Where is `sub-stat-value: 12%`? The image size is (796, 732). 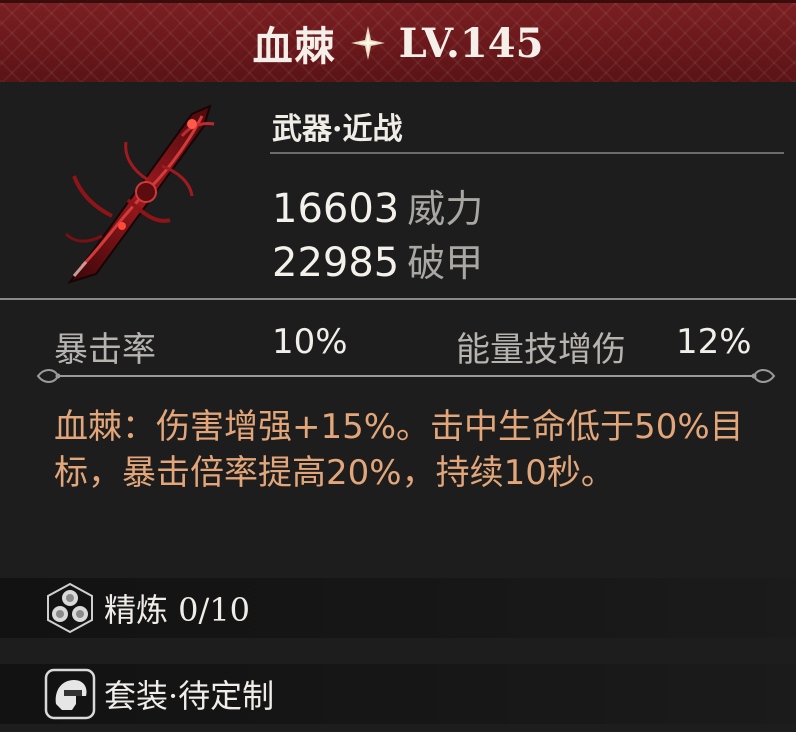
sub-stat-value: 12% is located at coordinates (714, 342).